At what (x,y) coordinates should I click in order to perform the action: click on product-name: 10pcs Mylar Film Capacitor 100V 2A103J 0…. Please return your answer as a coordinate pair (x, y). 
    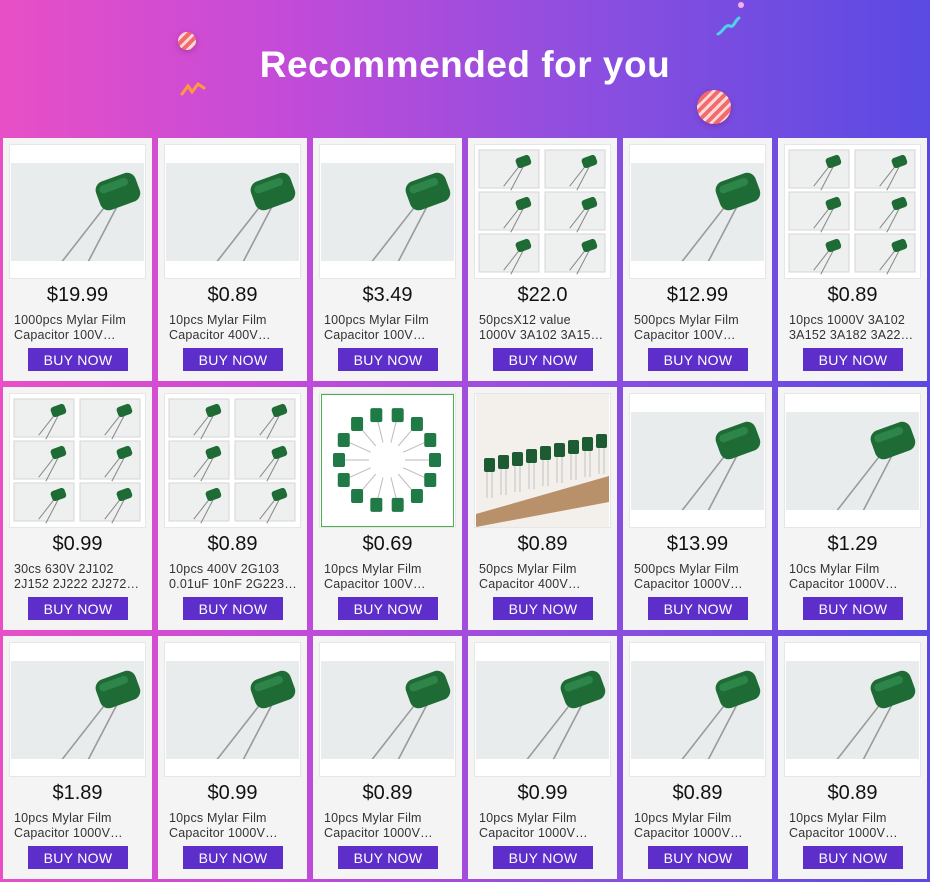
    Looking at the image, I should click on (389, 577).